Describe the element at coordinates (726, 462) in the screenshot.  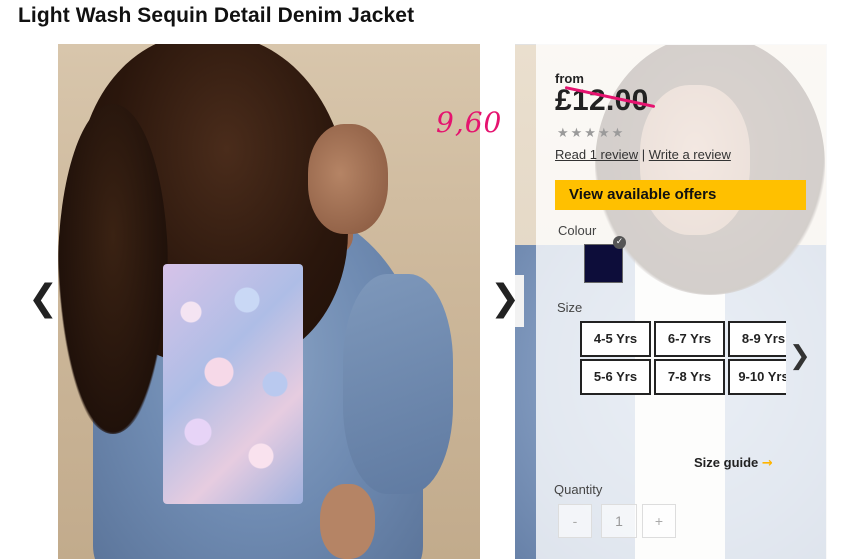
I see `size-guide-label: Size guide` at that location.